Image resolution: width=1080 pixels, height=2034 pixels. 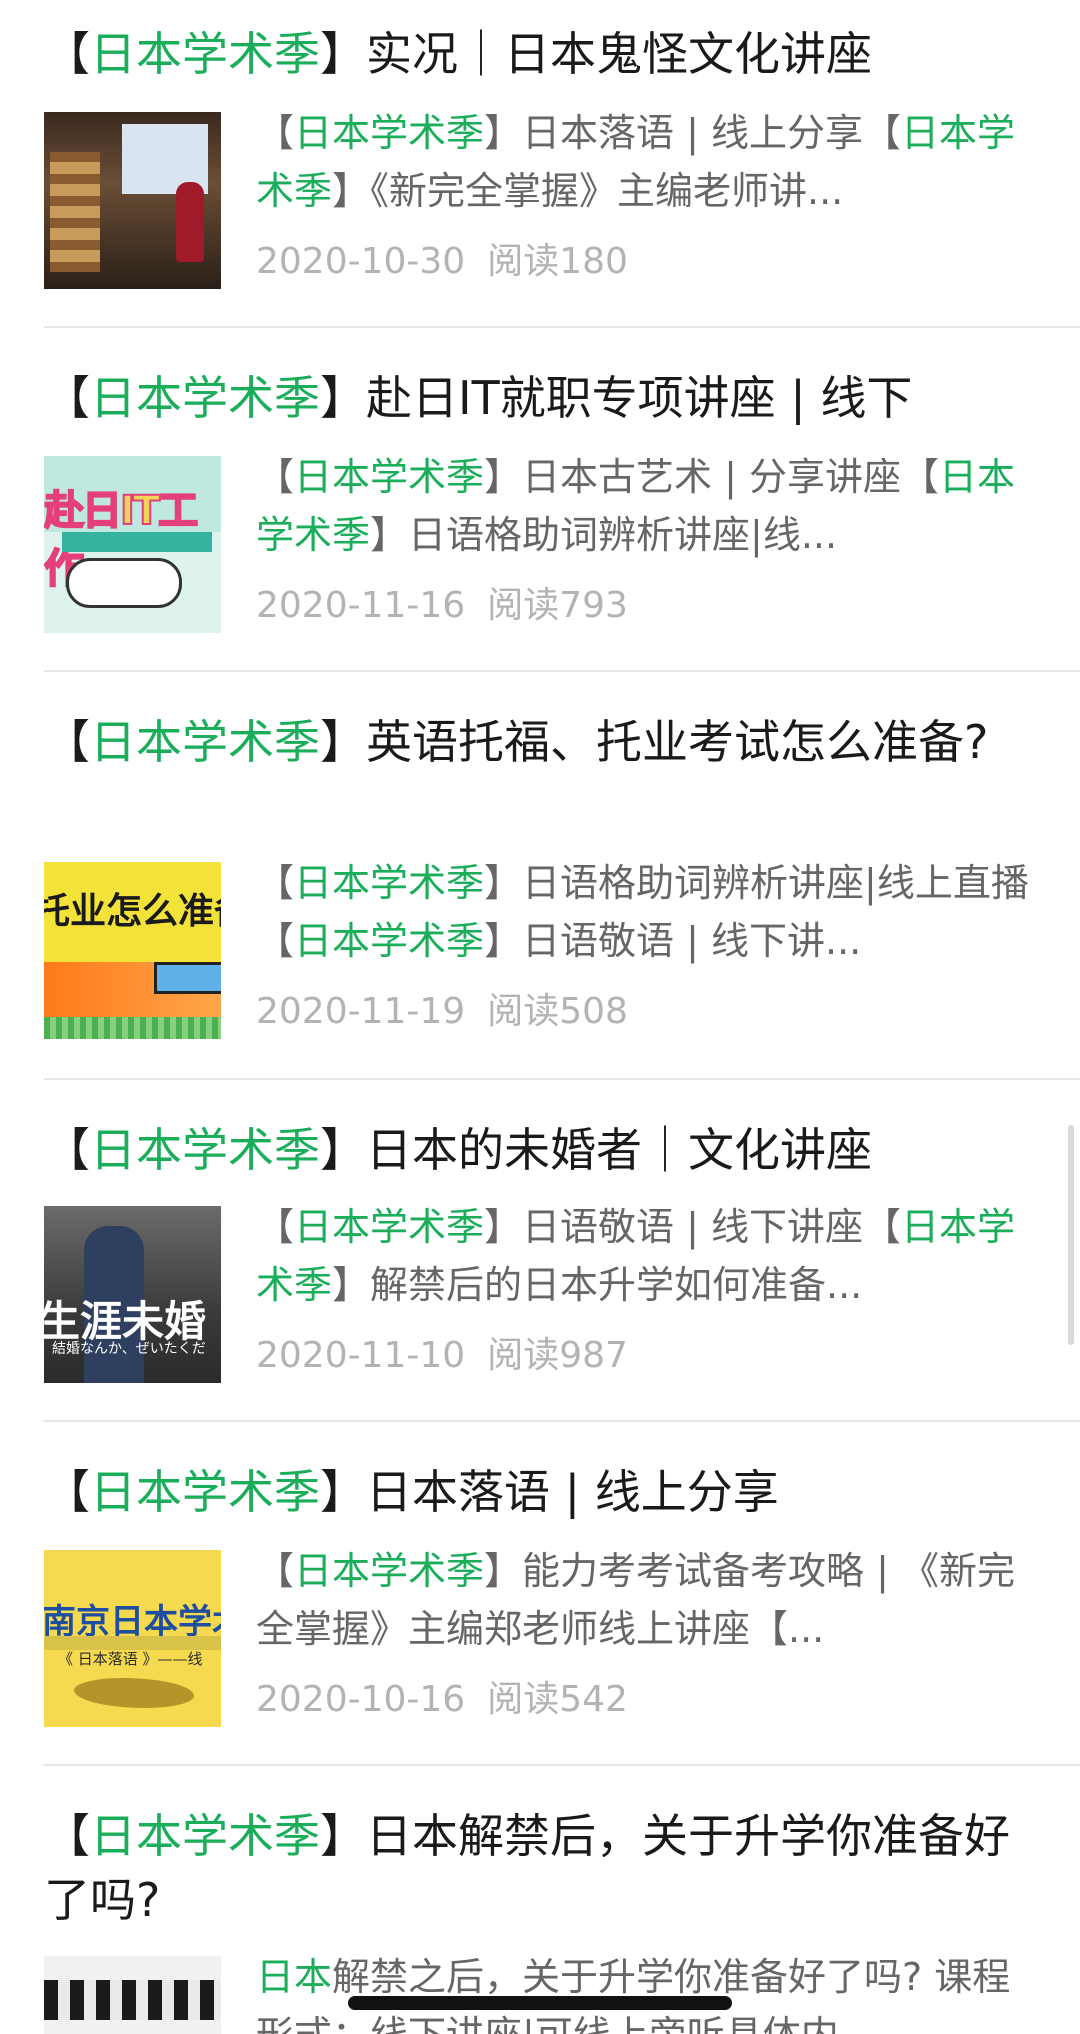 What do you see at coordinates (557, 261) in the screenshot?
I see `read-count: 阅读180` at bounding box center [557, 261].